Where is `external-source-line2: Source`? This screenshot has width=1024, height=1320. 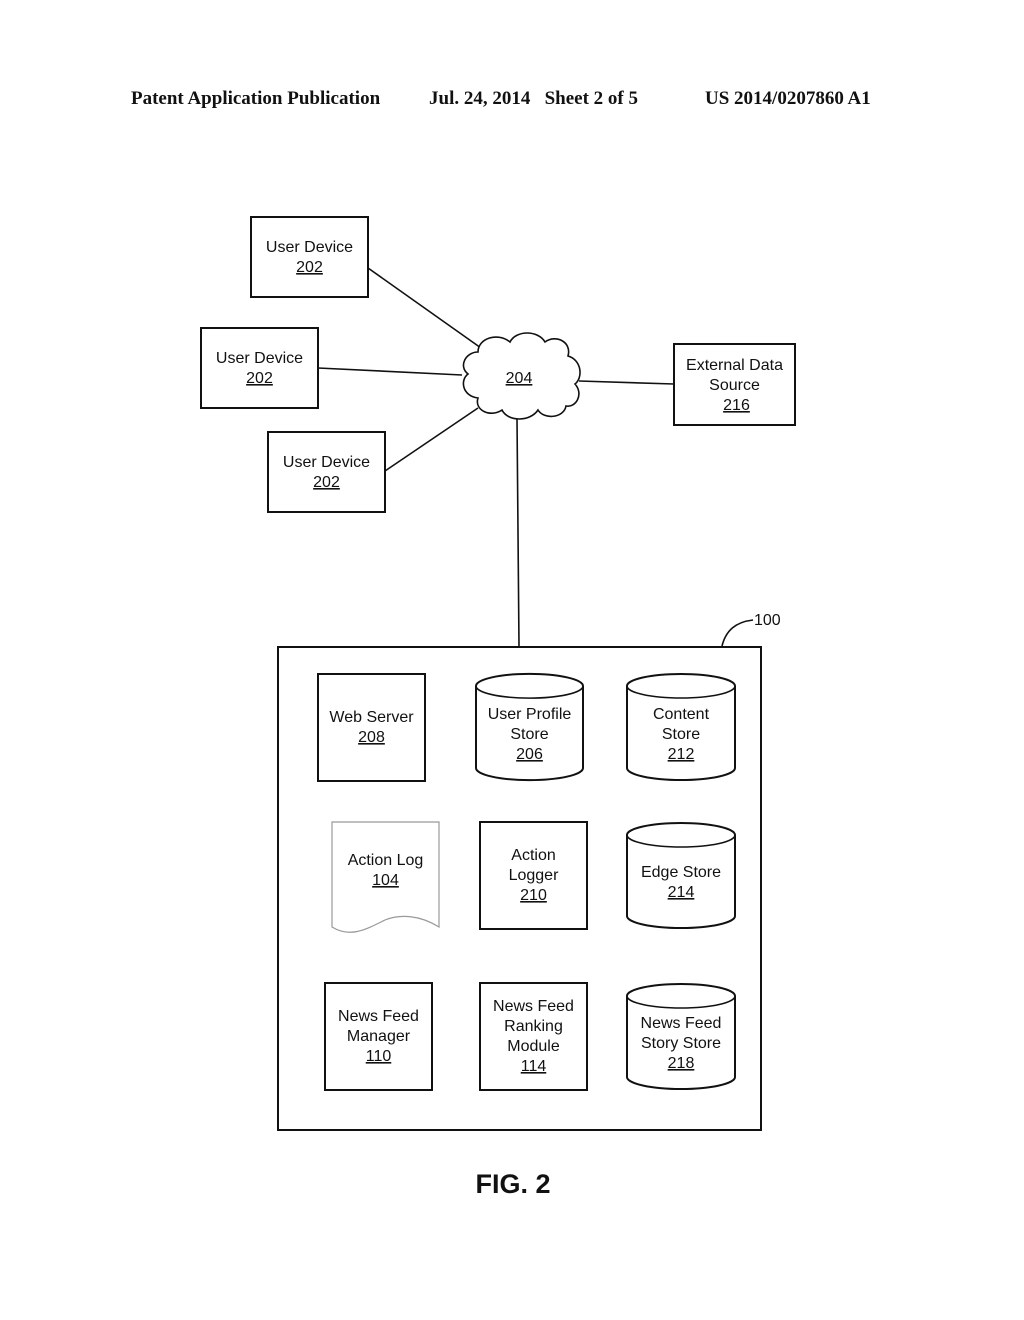
external-source-line2: Source is located at coordinates (734, 385).